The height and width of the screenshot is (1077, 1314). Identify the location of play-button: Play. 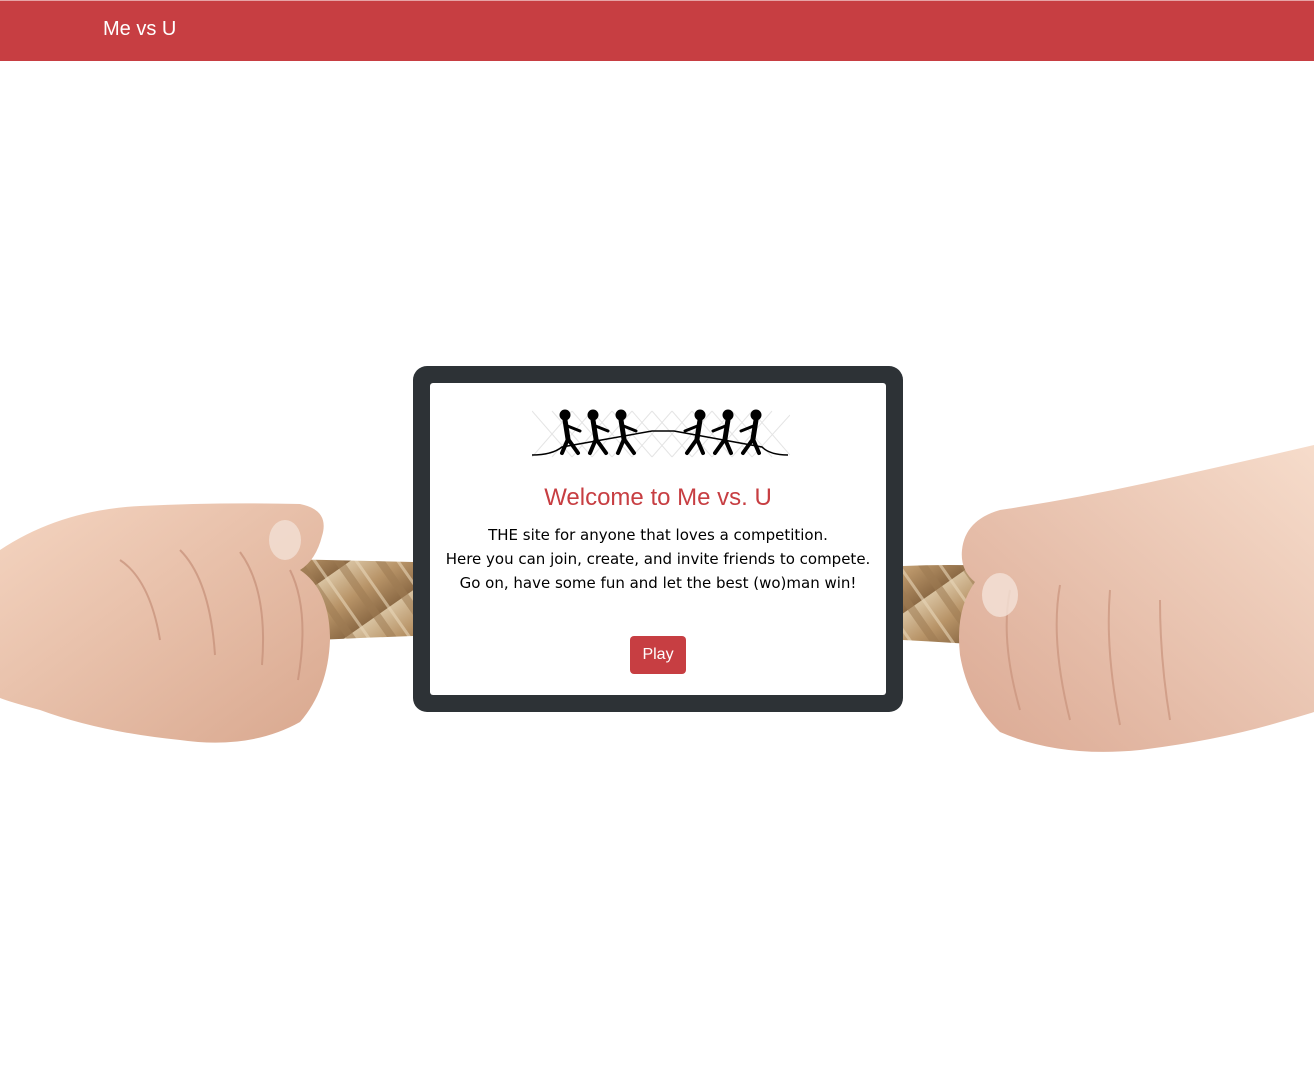
(658, 655).